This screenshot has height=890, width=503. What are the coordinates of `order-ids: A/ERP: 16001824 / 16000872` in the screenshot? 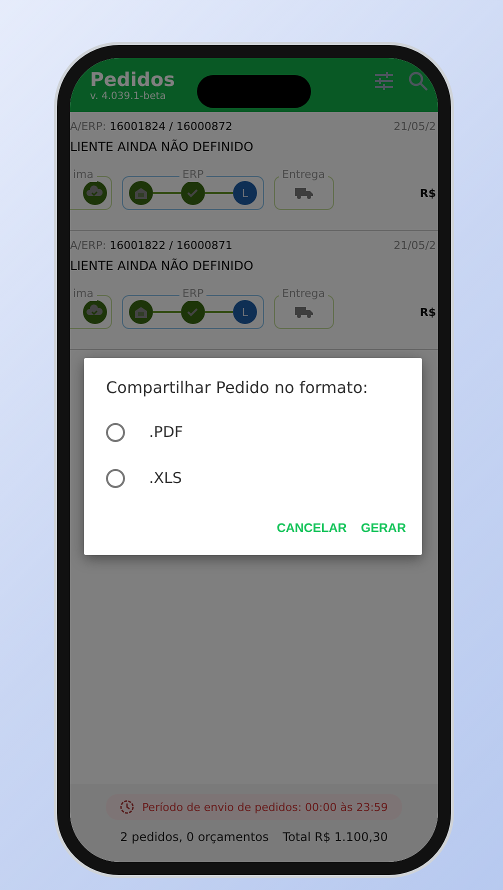 It's located at (151, 126).